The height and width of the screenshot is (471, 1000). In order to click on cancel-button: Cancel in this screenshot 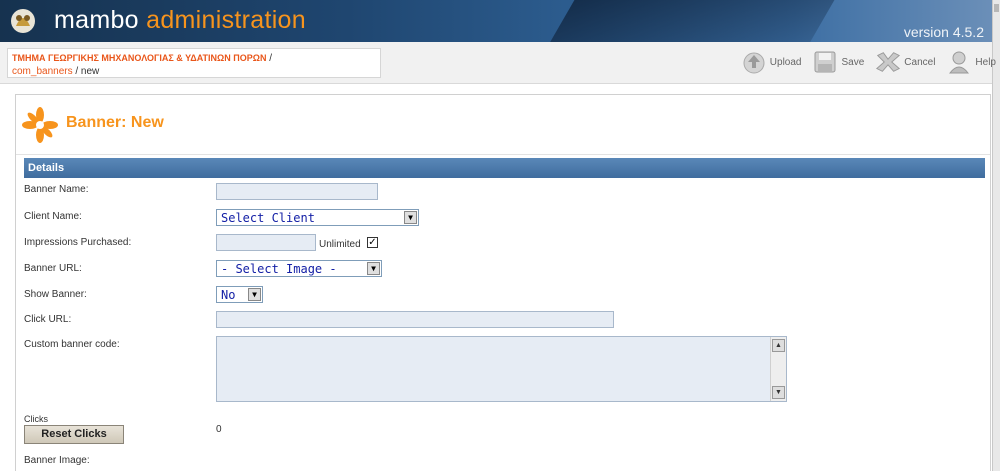, I will do `click(904, 62)`.